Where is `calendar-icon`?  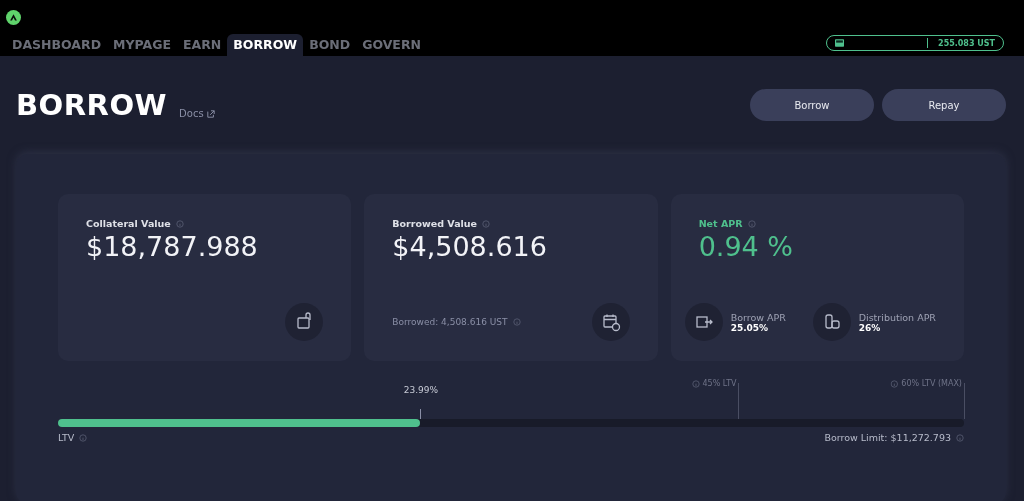 calendar-icon is located at coordinates (610, 322).